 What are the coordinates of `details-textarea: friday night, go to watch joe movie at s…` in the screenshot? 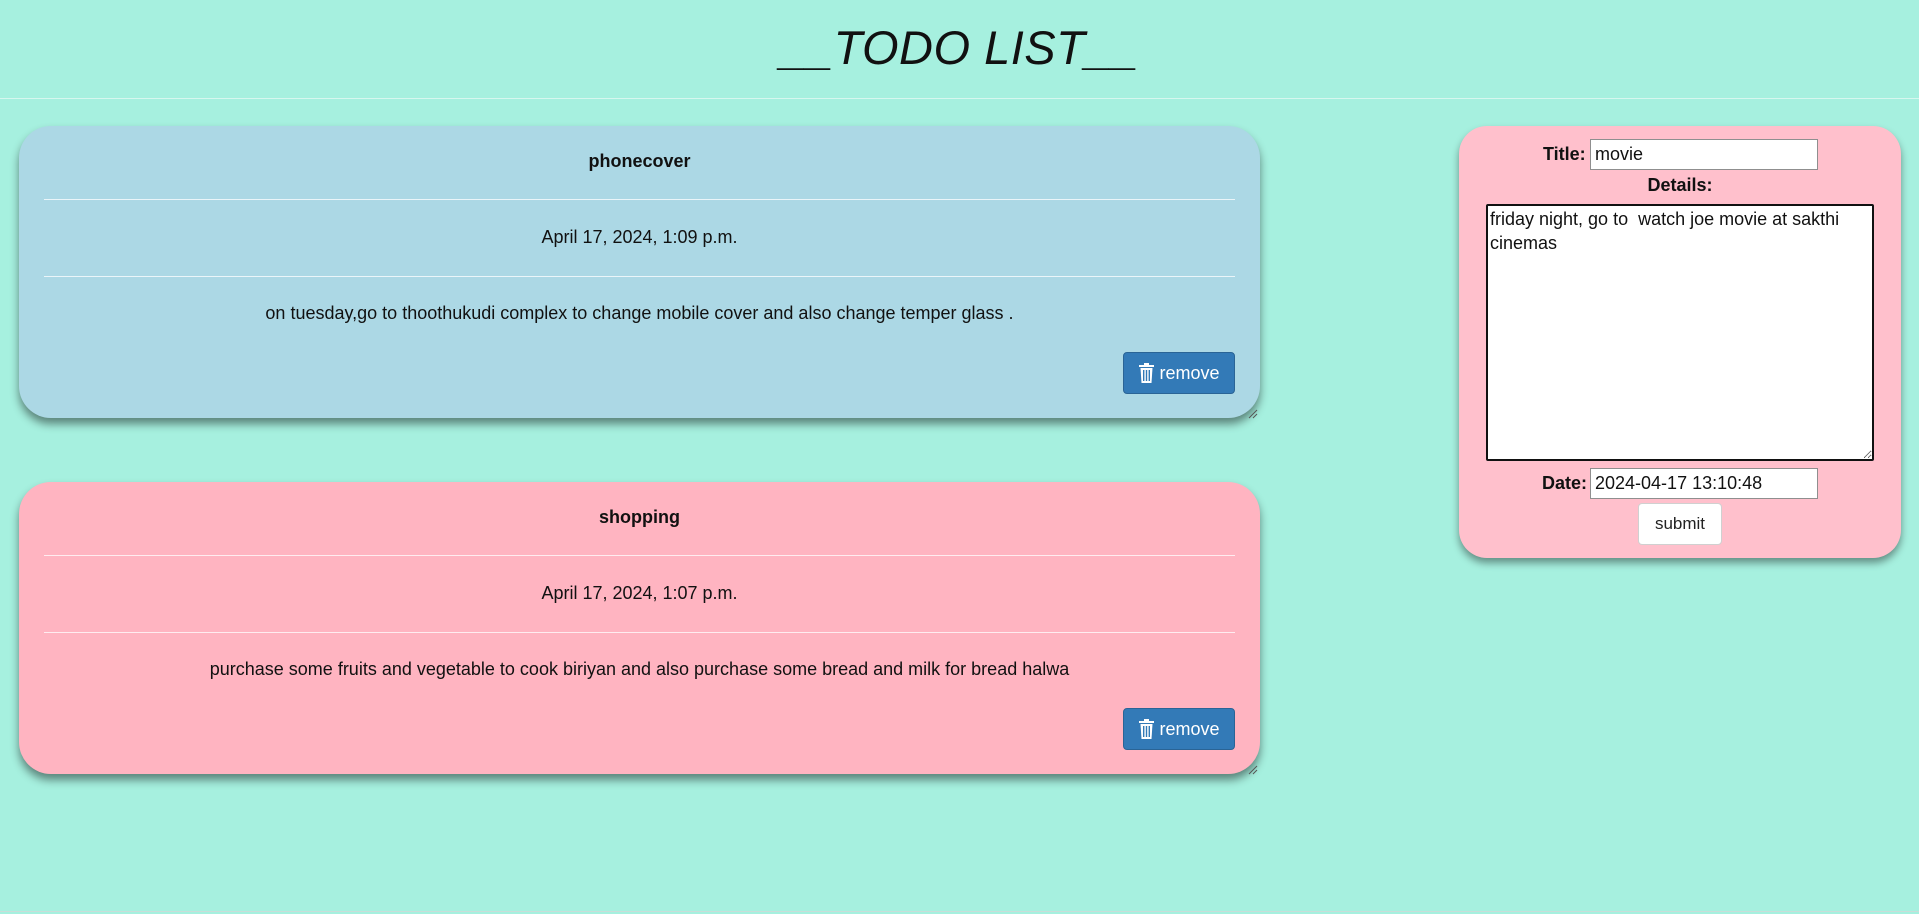 It's located at (1680, 332).